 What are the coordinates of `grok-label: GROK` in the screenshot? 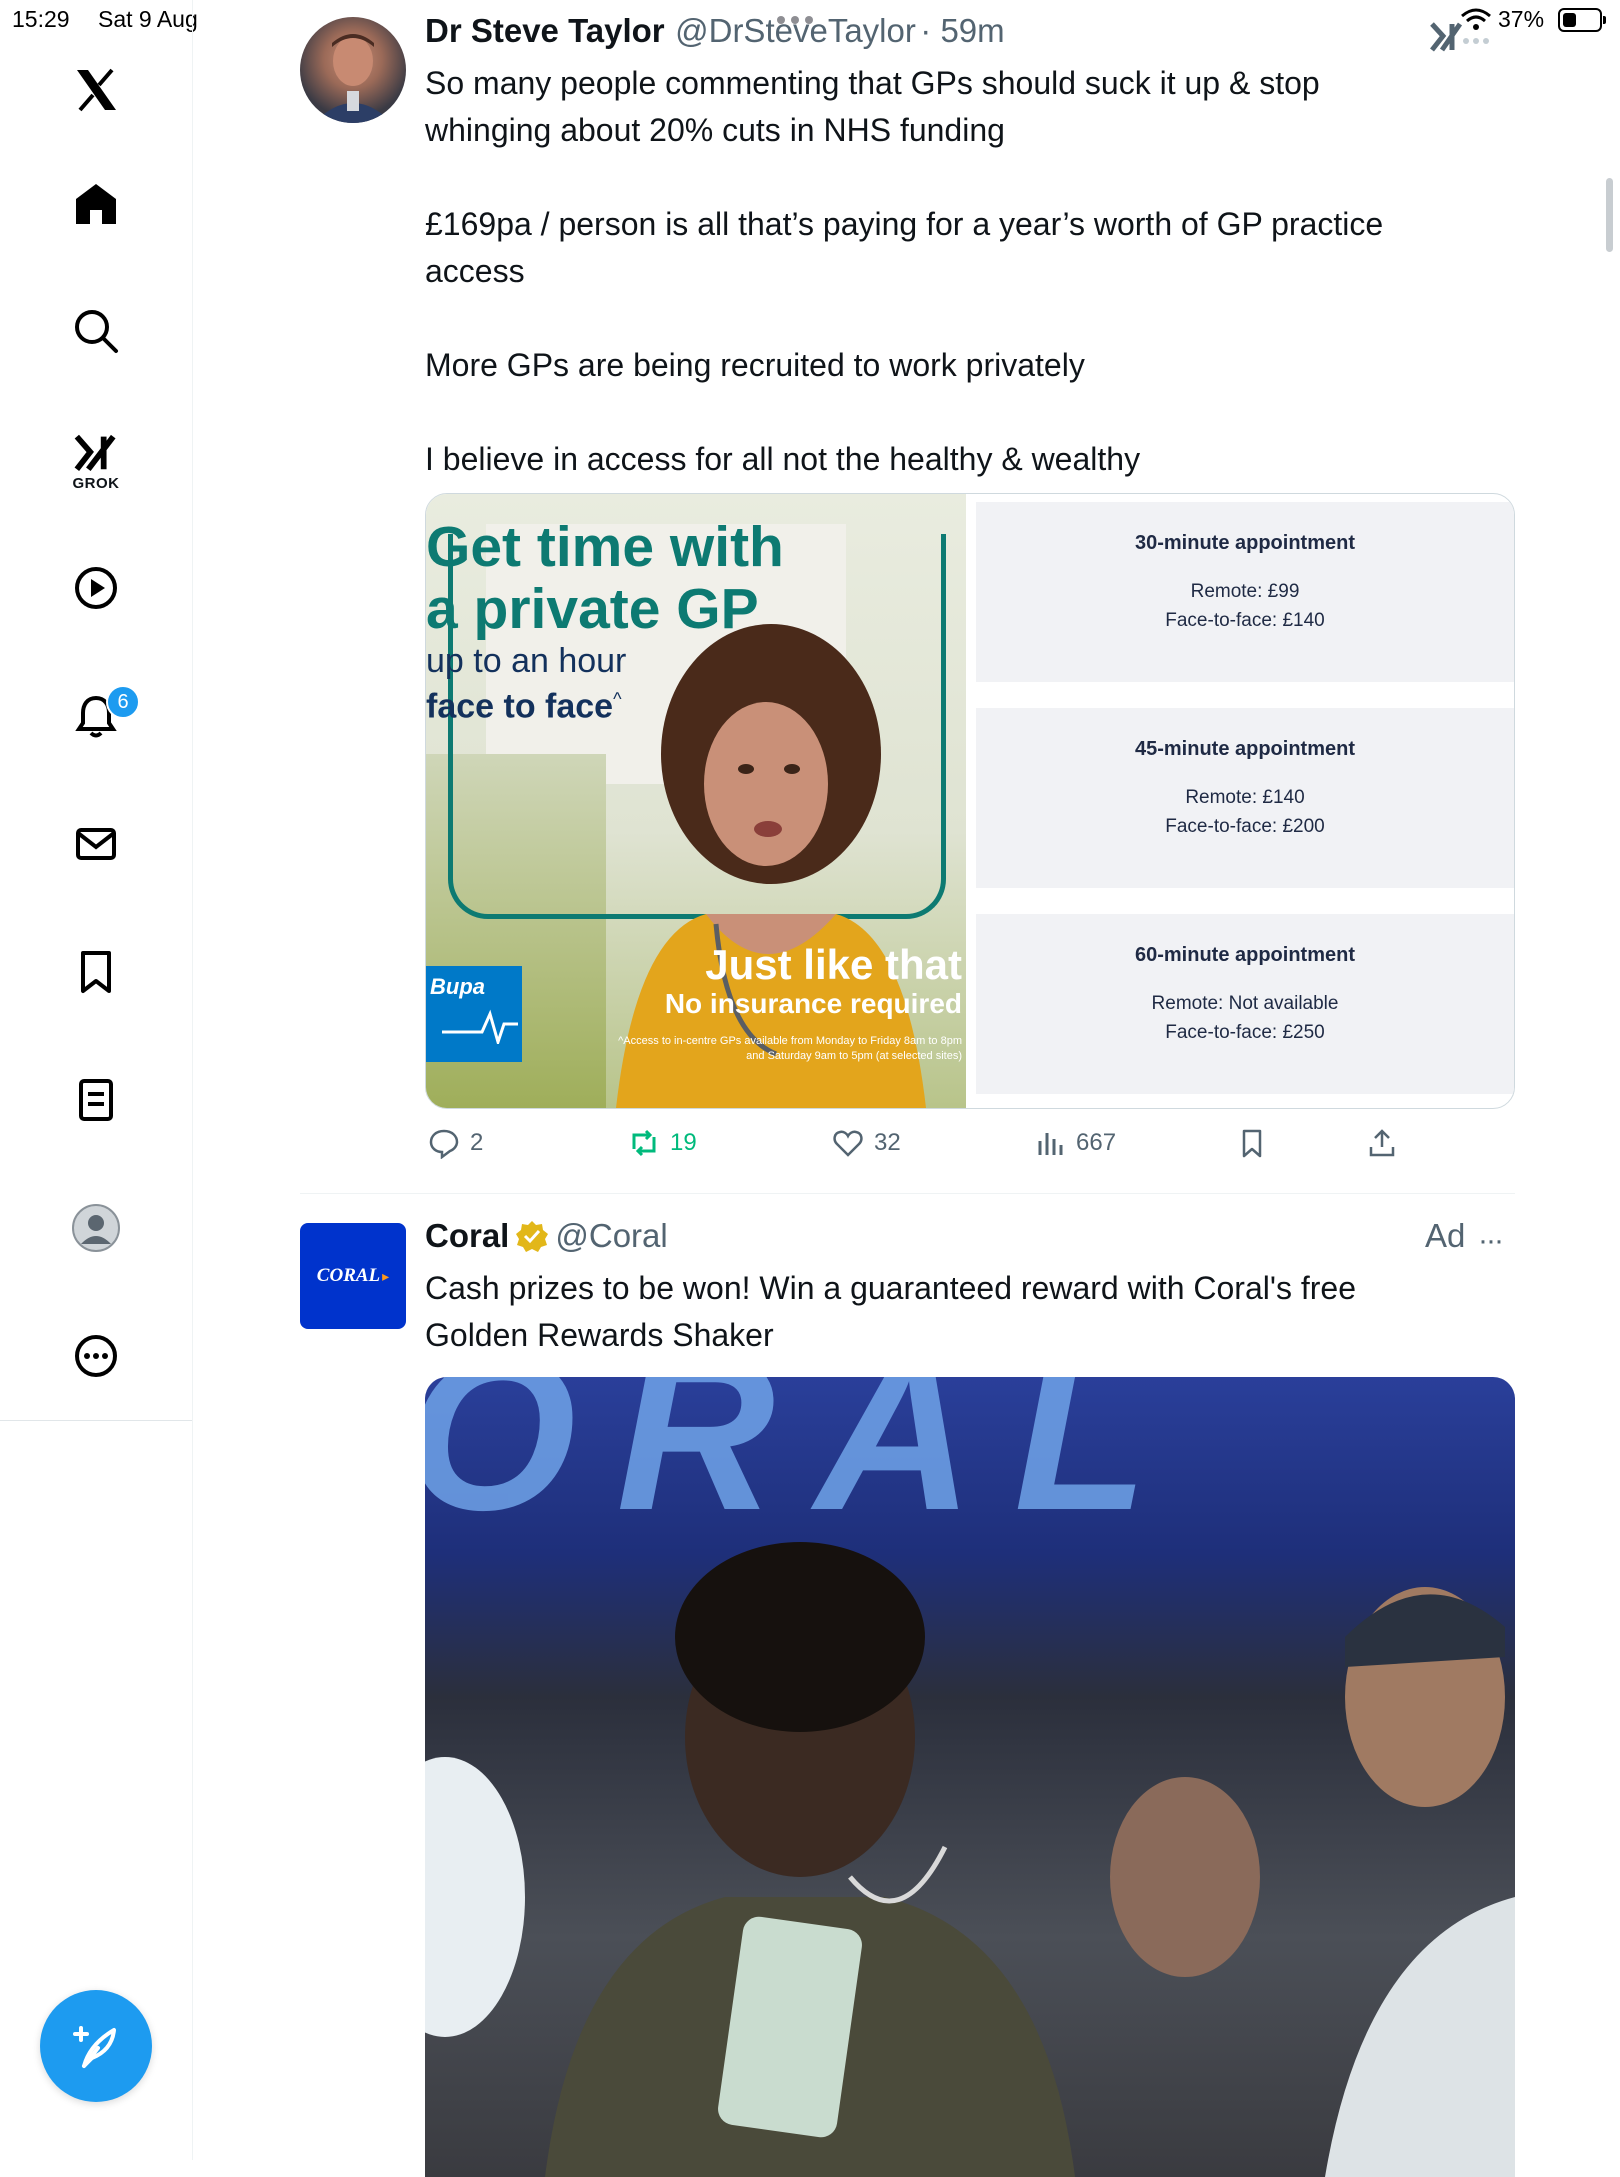 It's located at (96, 483).